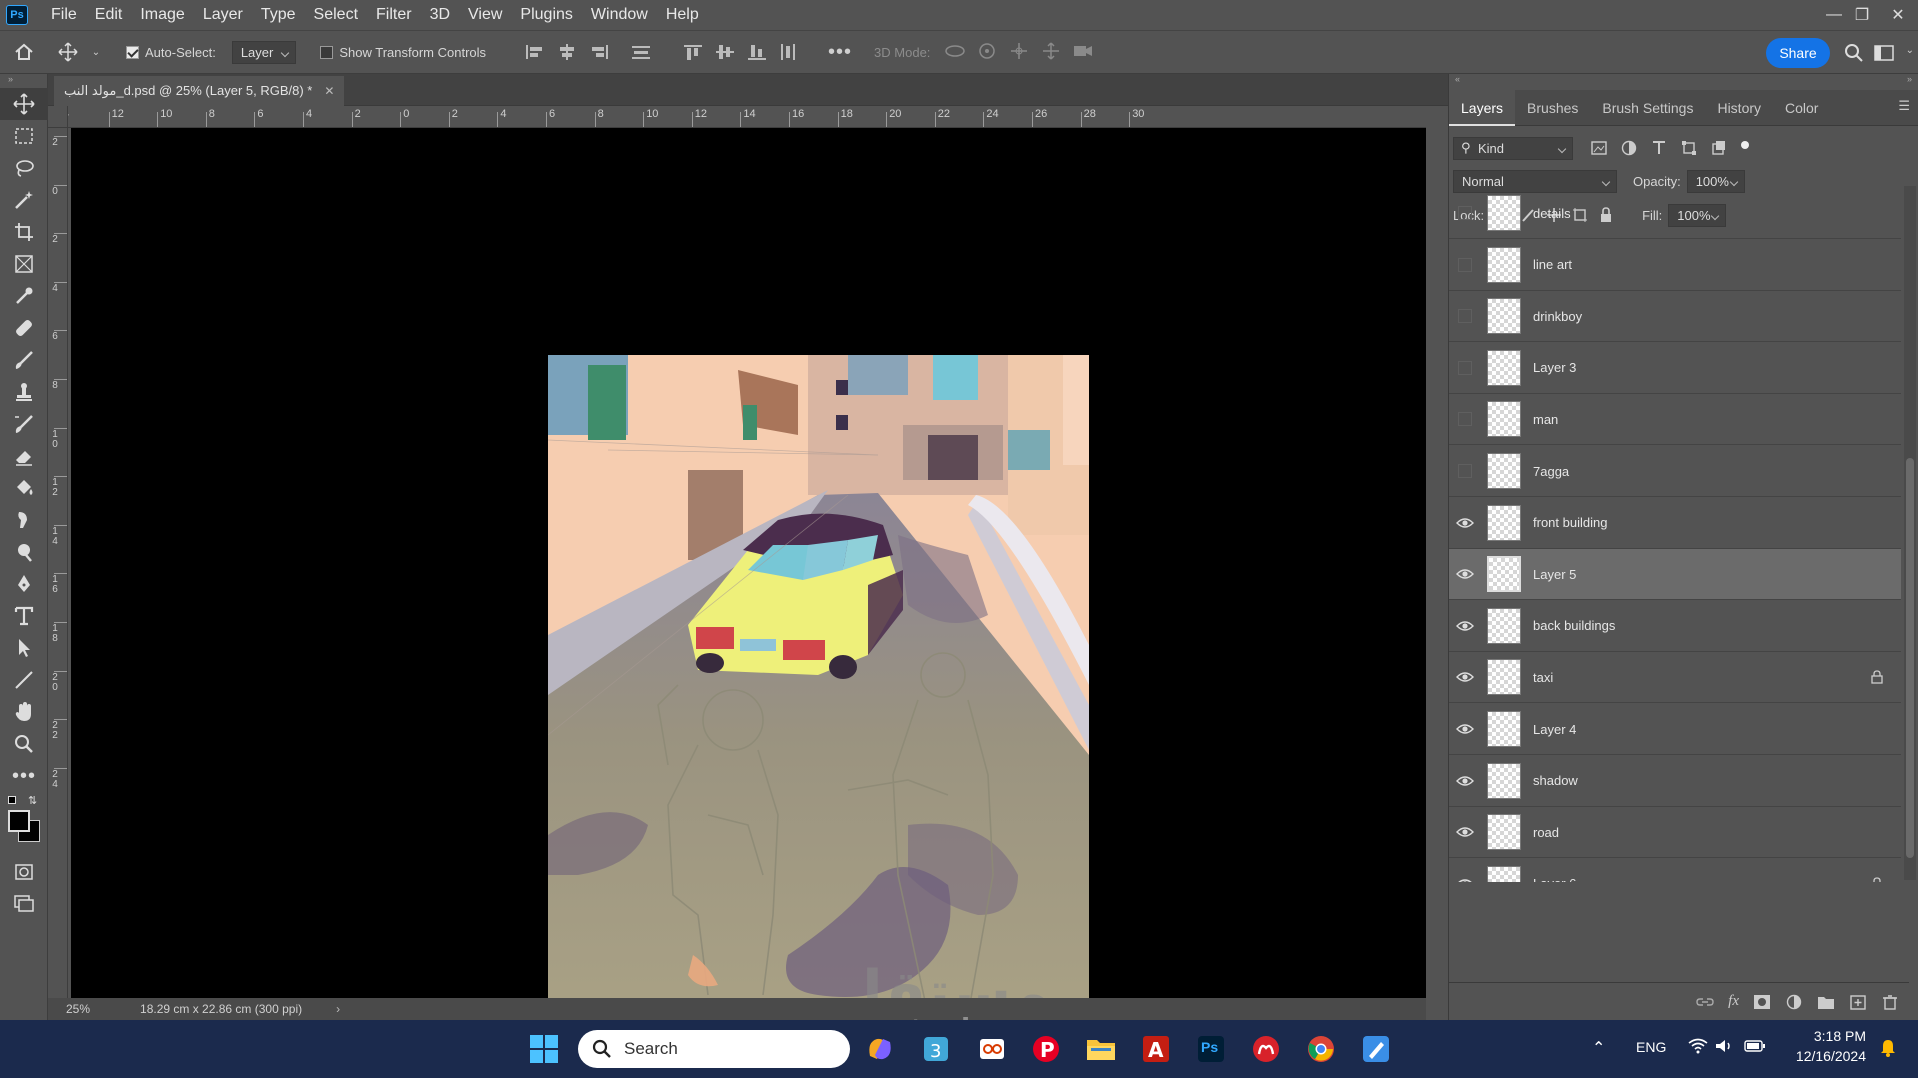 The image size is (1918, 1078). I want to click on show-transform-controls-checkbox: Show Transform Controls, so click(403, 52).